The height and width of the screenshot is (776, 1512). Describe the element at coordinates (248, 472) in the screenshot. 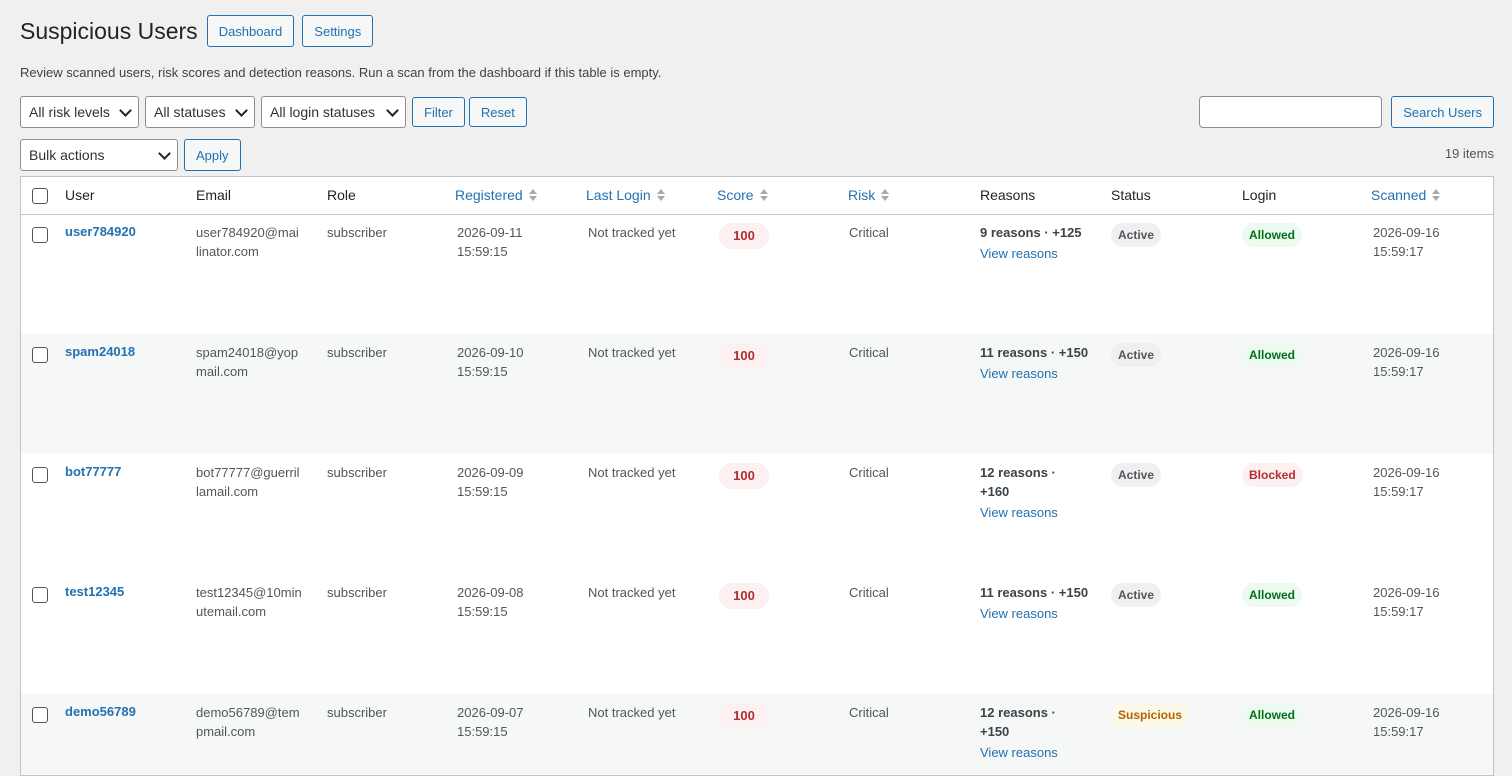

I see `email-line-1: bot77777@guerril` at that location.